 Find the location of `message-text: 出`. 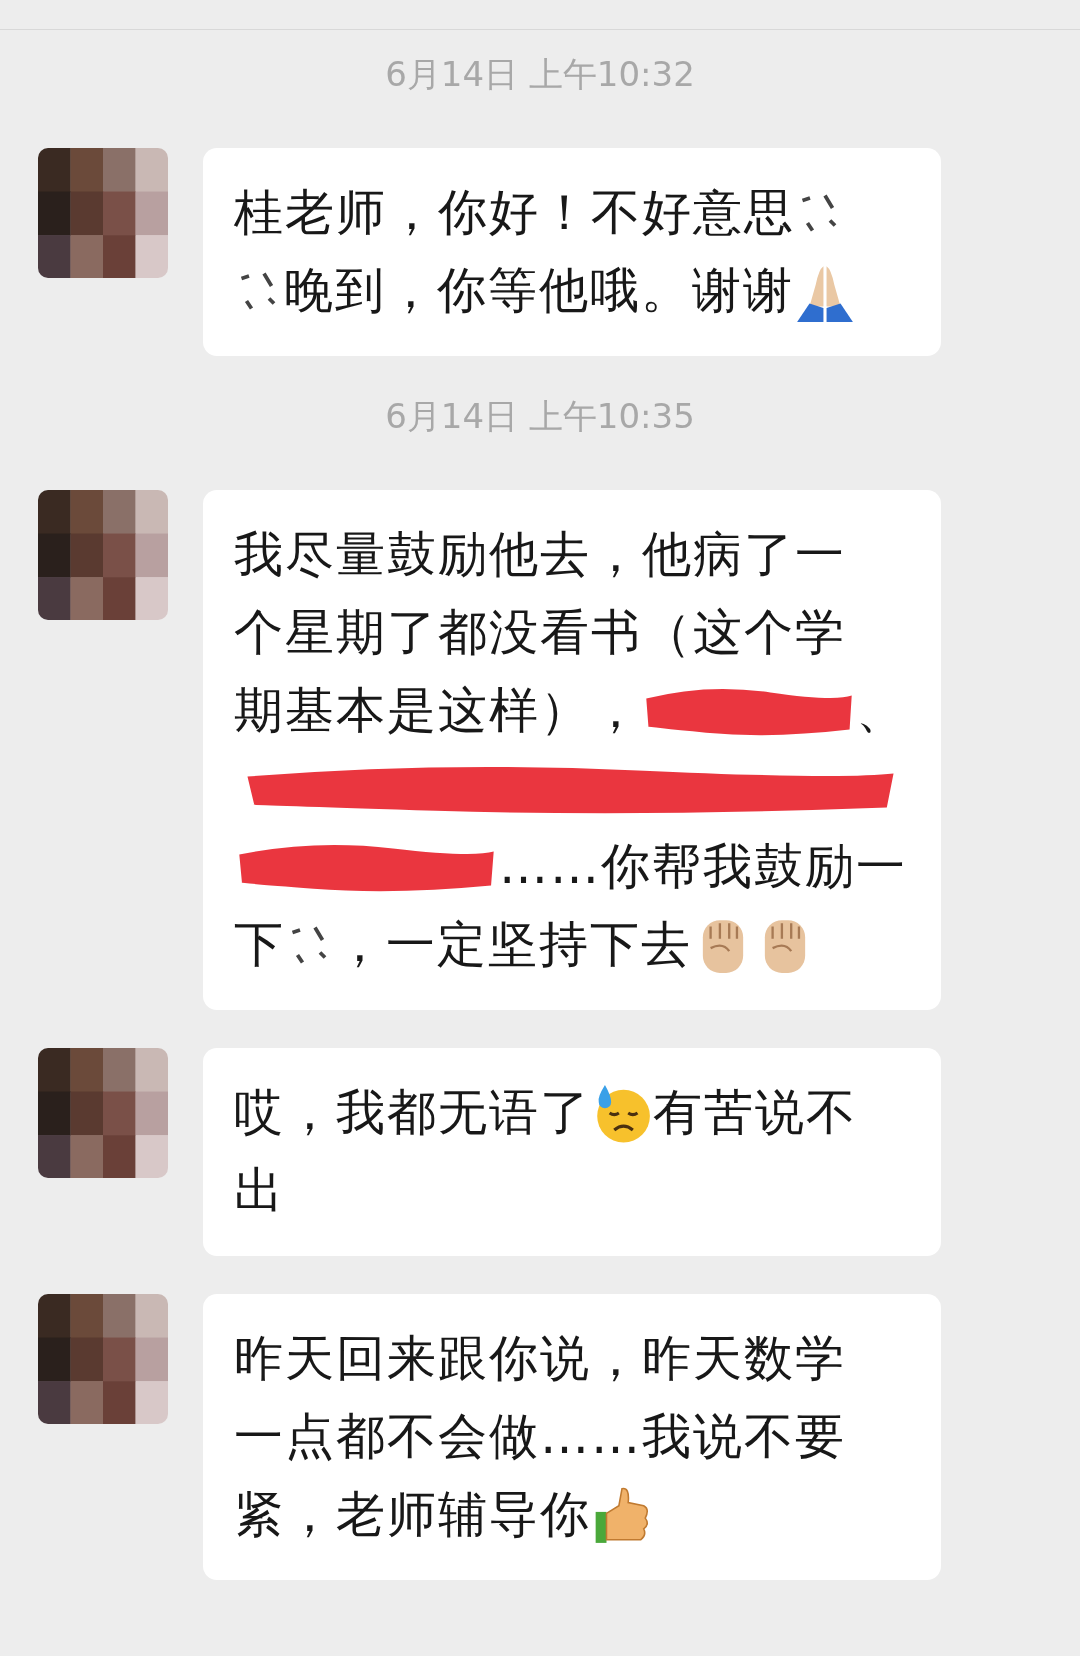

message-text: 出 is located at coordinates (259, 1191).